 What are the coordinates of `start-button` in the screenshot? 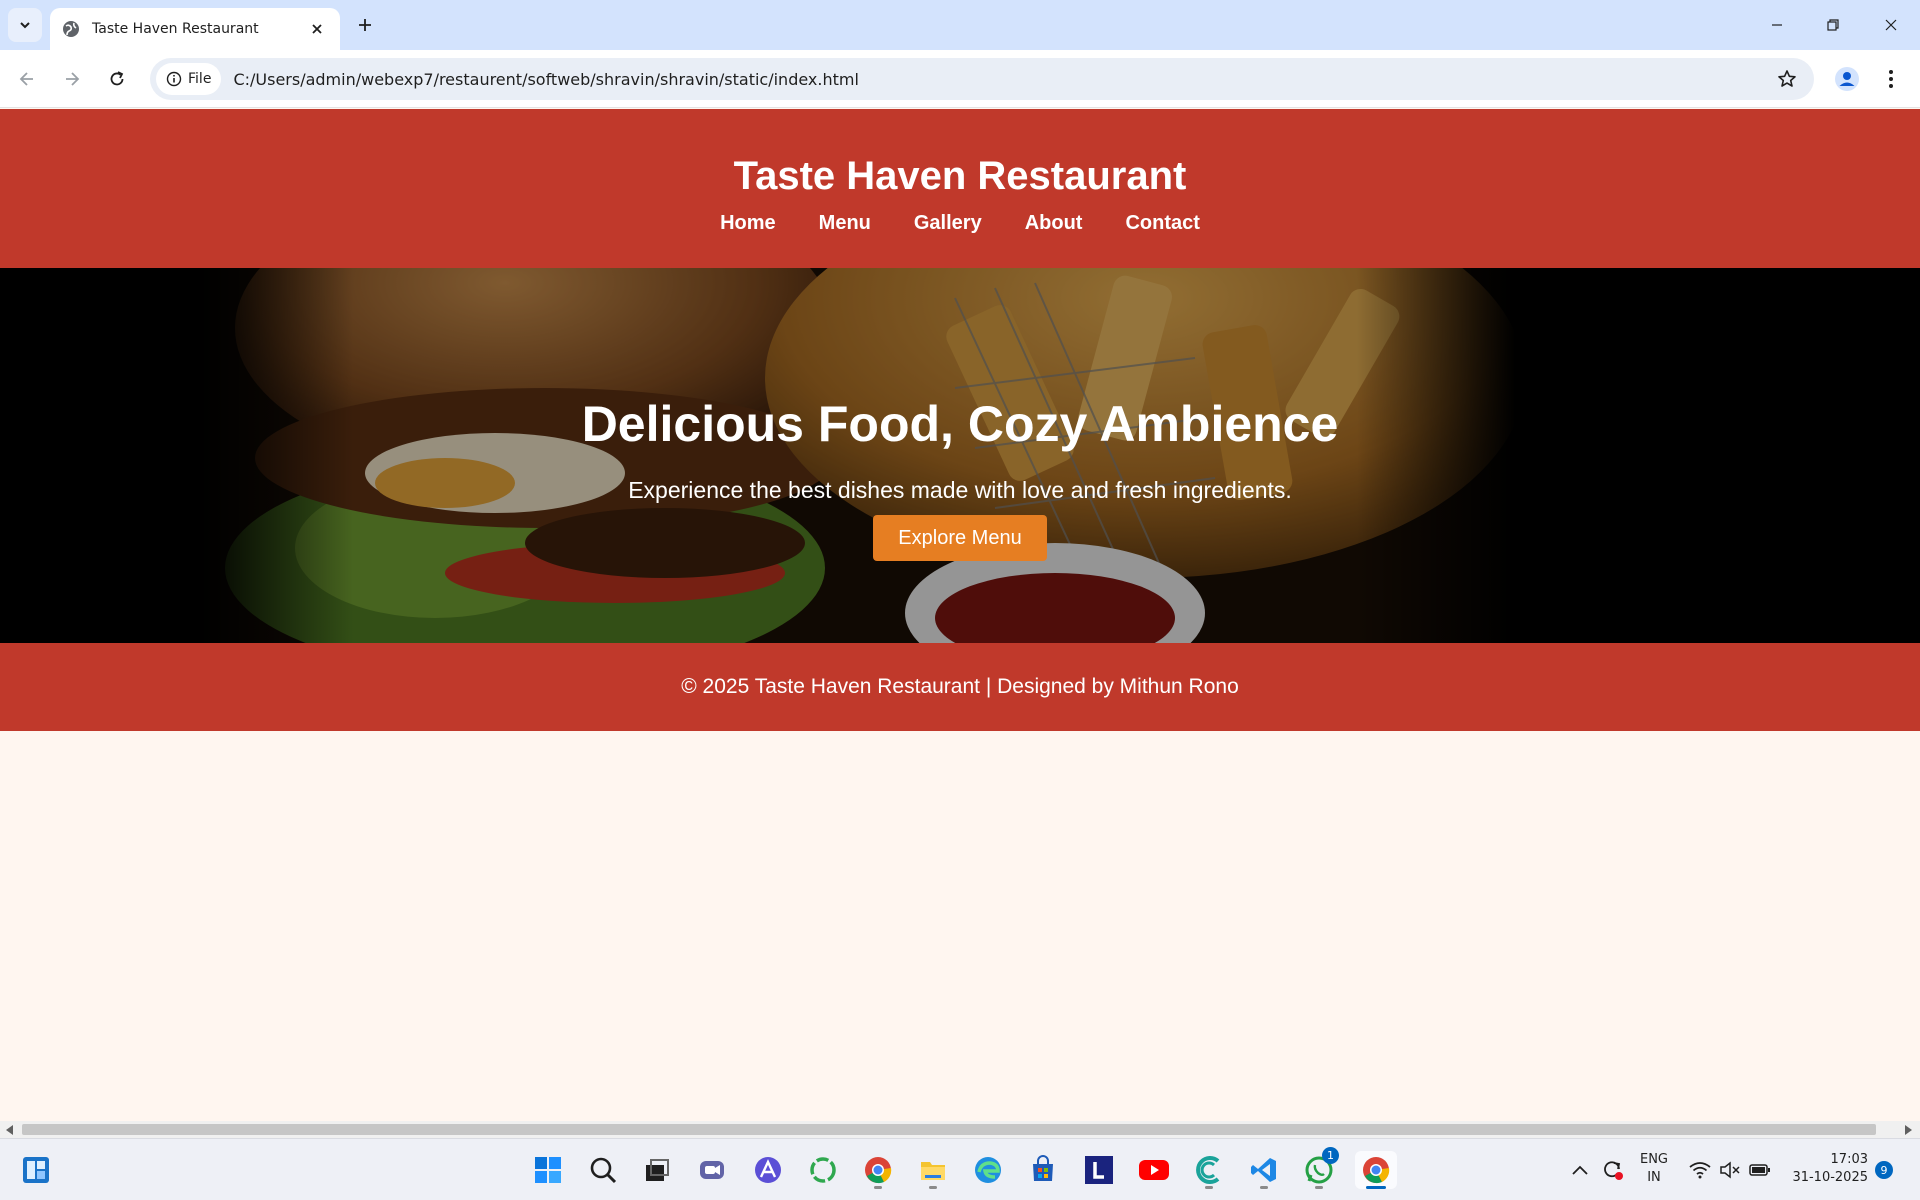 It's located at (548, 1170).